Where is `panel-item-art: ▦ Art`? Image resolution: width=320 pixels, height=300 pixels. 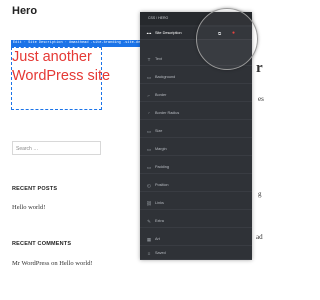 panel-item-art: ▦ Art is located at coordinates (196, 239).